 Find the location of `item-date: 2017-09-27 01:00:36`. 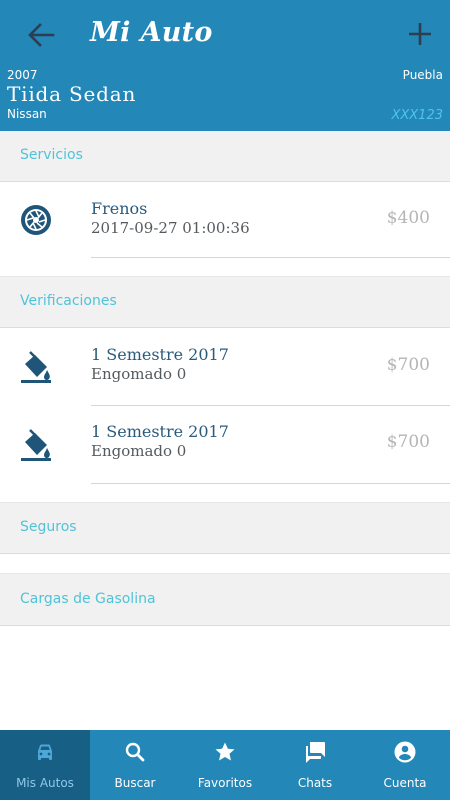

item-date: 2017-09-27 01:00:36 is located at coordinates (170, 228).